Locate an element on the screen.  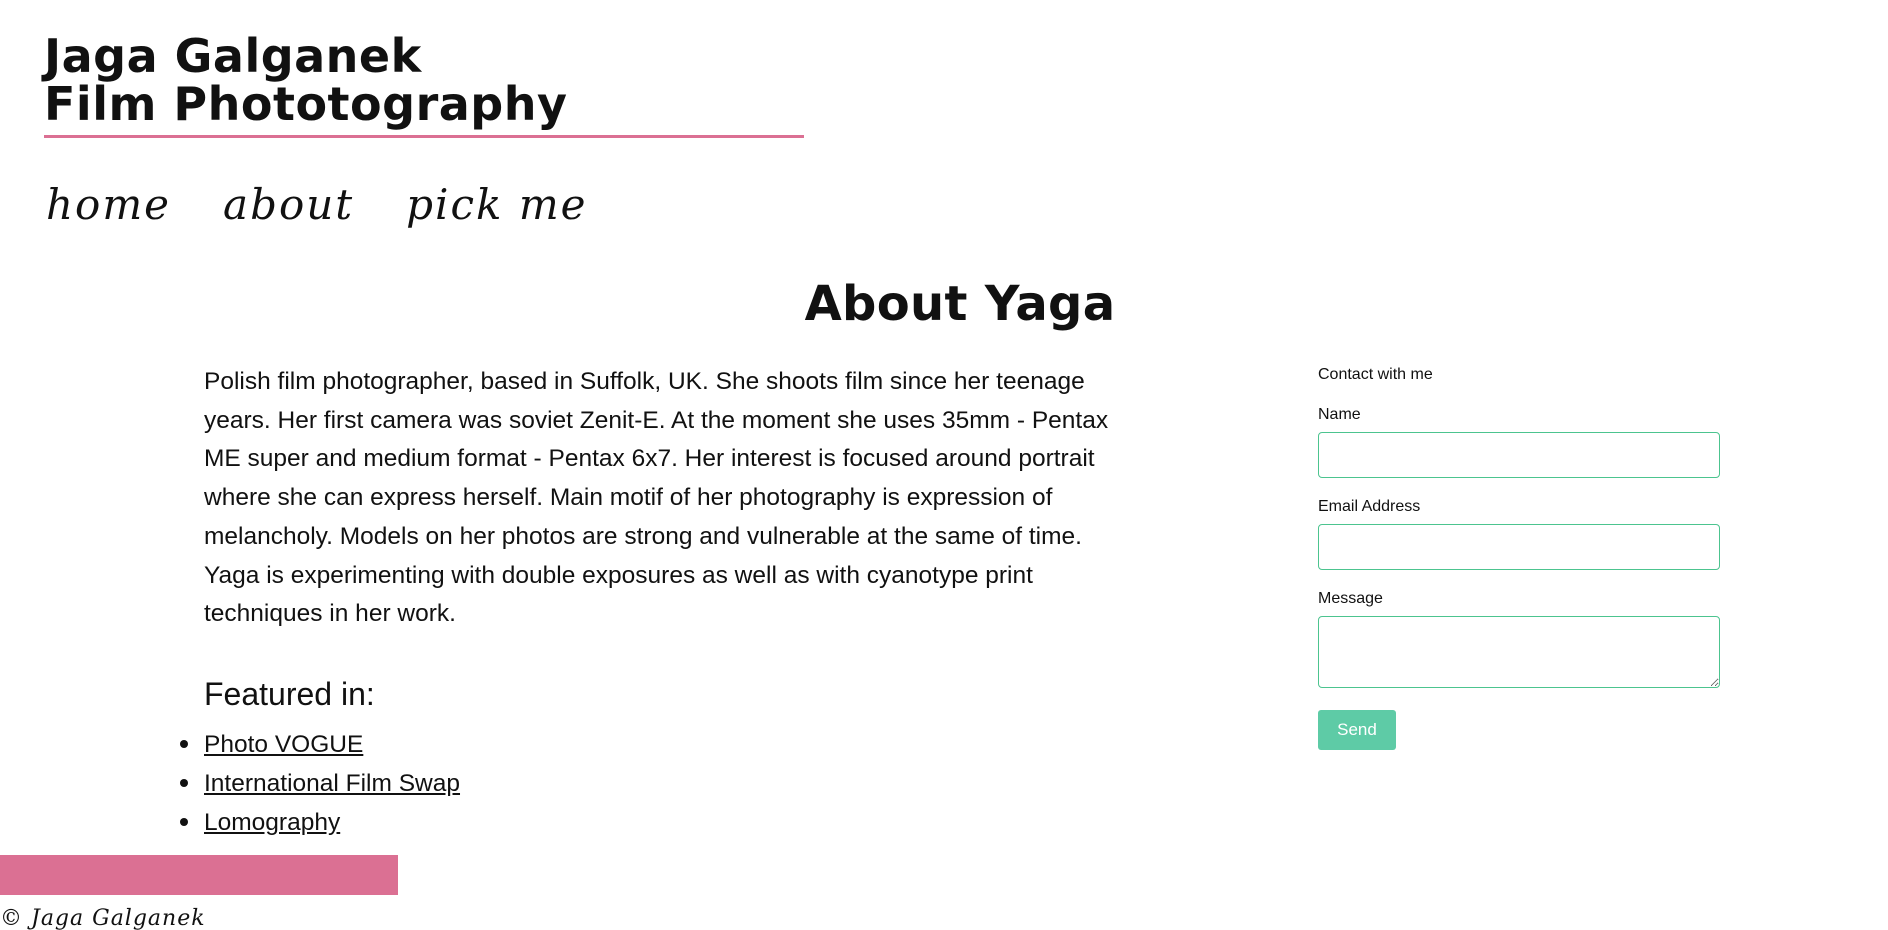
page-heading: About Yaga is located at coordinates (960, 304).